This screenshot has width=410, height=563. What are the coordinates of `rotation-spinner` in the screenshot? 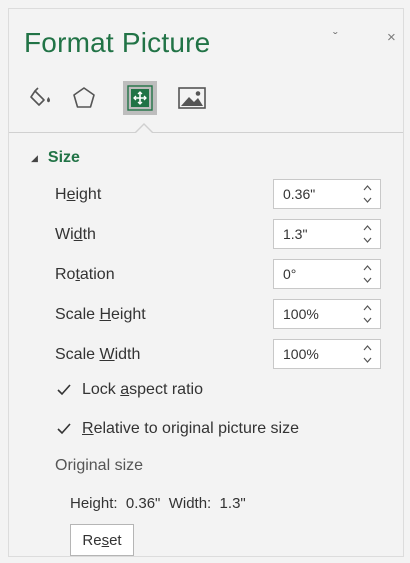 It's located at (327, 274).